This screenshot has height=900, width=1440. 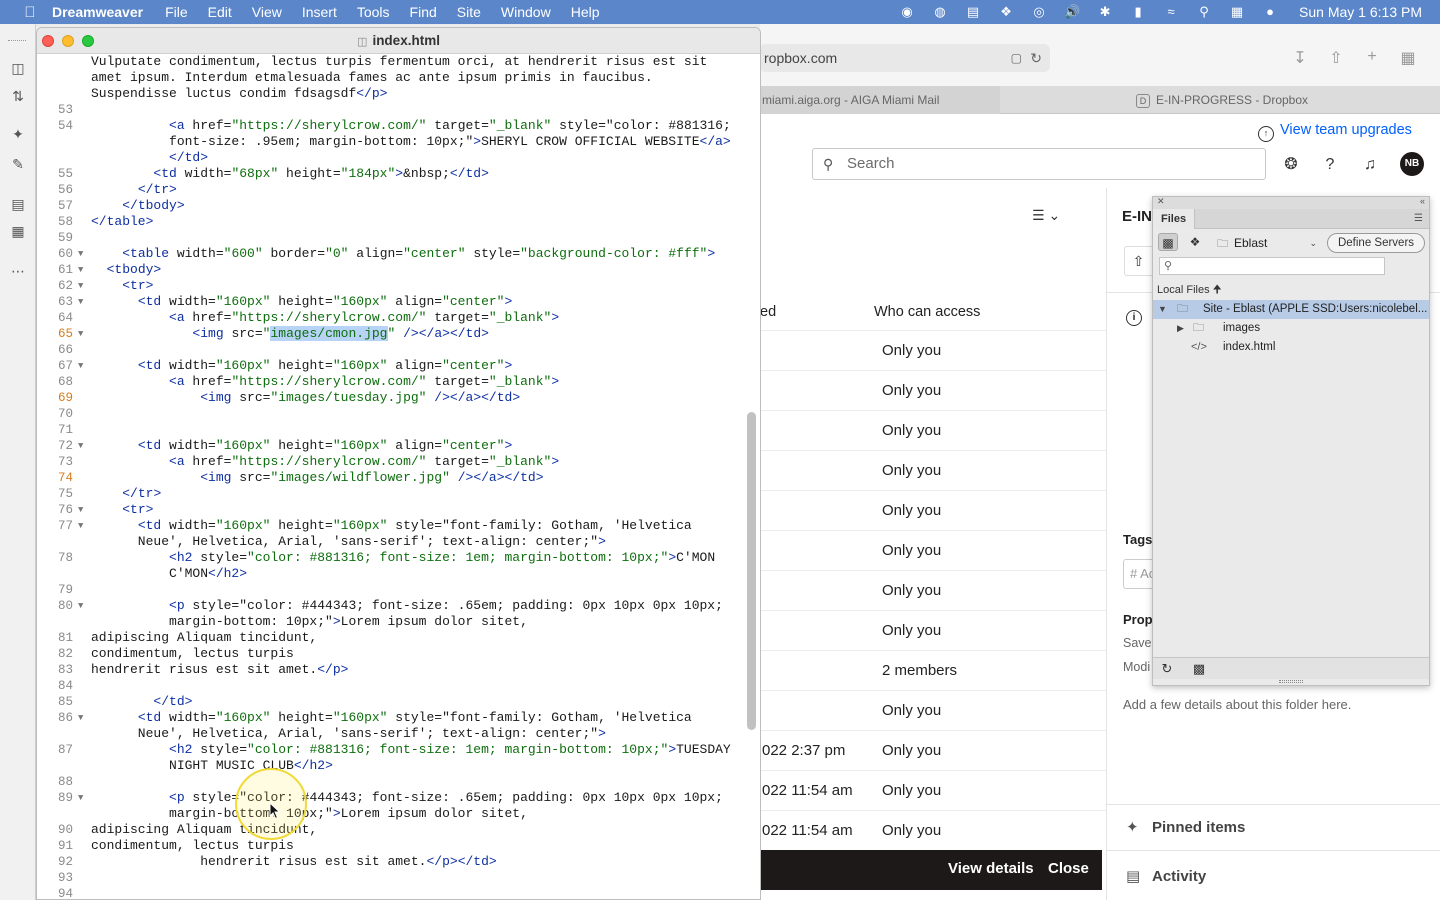 I want to click on vertical-scrollbar, so click(x=751, y=571).